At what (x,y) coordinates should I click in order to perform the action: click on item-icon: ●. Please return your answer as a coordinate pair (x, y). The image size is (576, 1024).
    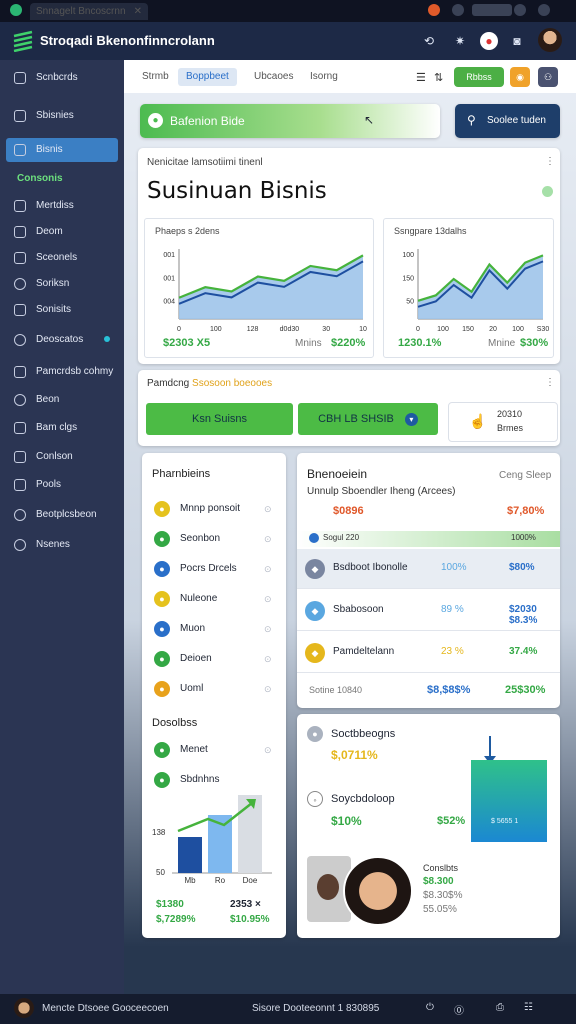
    Looking at the image, I should click on (315, 734).